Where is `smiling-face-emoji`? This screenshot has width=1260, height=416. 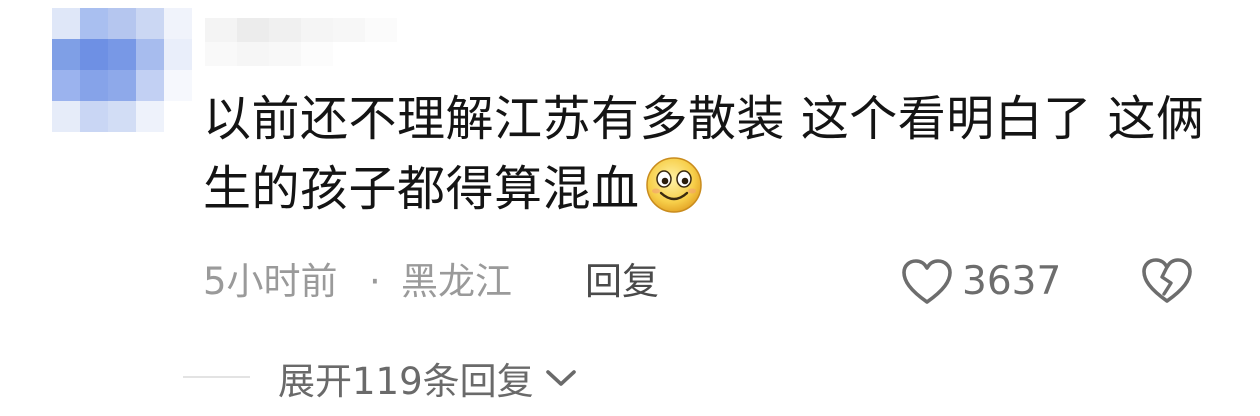
smiling-face-emoji is located at coordinates (673, 185).